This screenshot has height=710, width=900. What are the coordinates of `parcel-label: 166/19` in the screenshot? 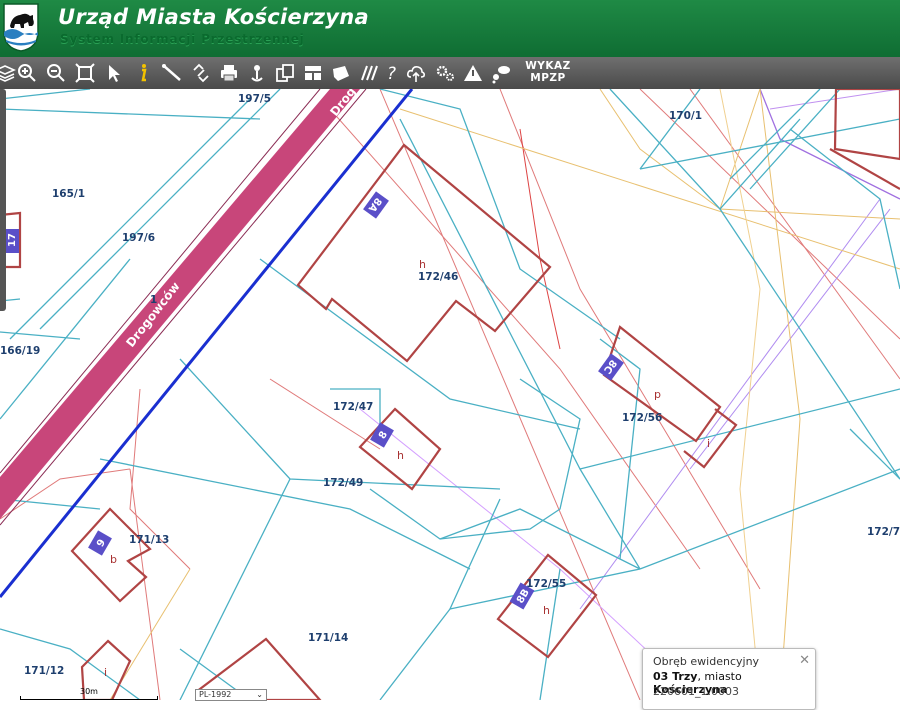 It's located at (20, 351).